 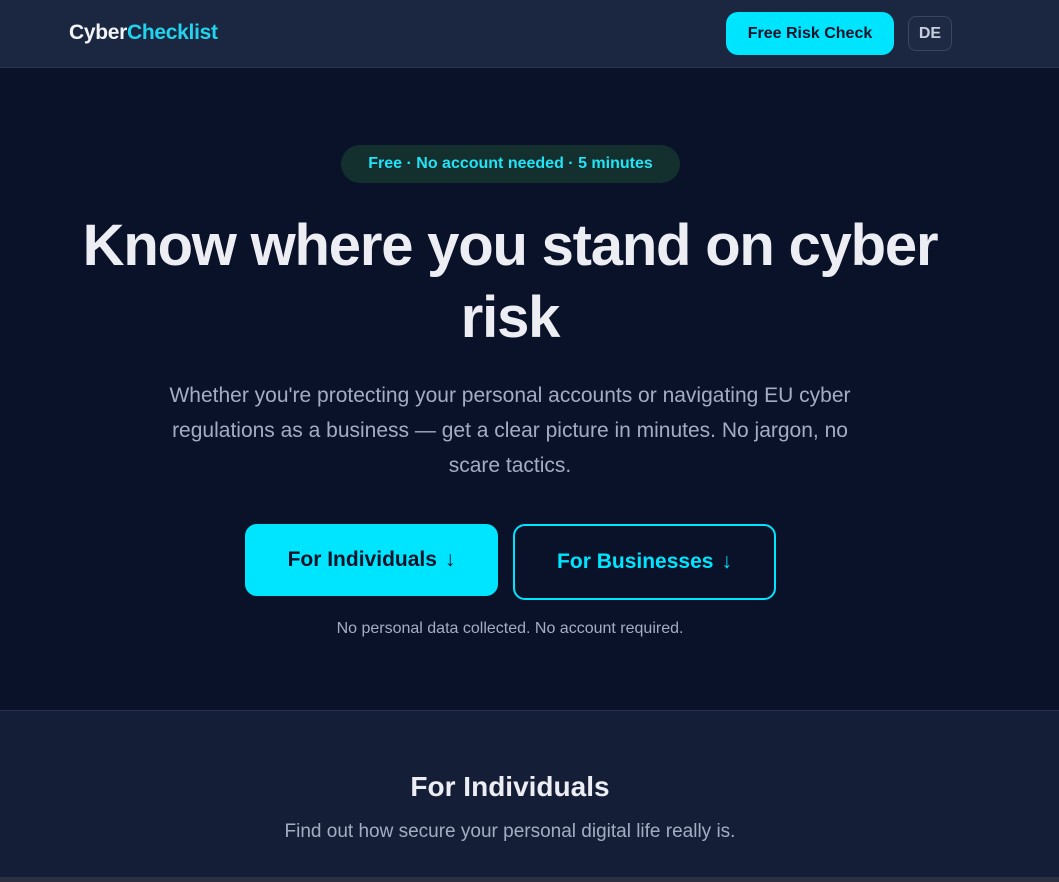 I want to click on logo-text-cyber: Cyber, so click(x=98, y=32).